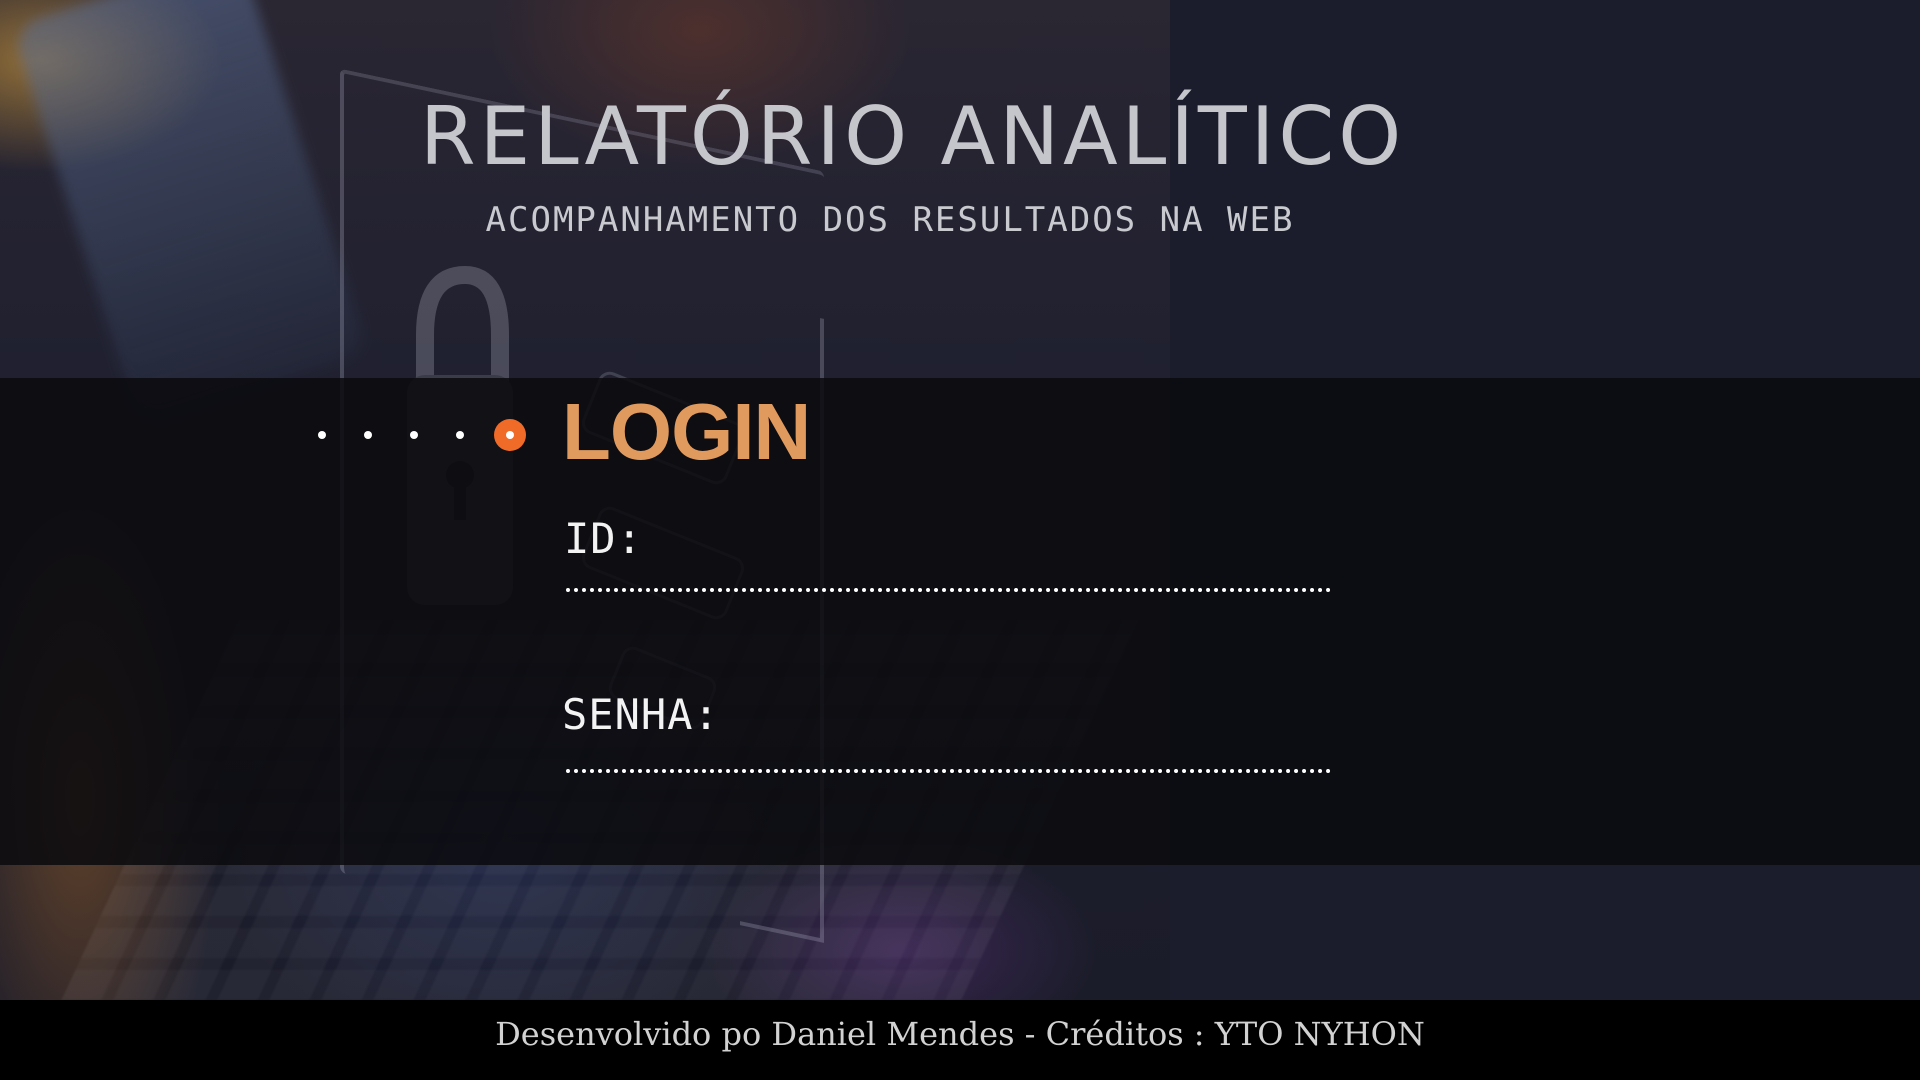  Describe the element at coordinates (510, 435) in the screenshot. I see `step-dot-active` at that location.